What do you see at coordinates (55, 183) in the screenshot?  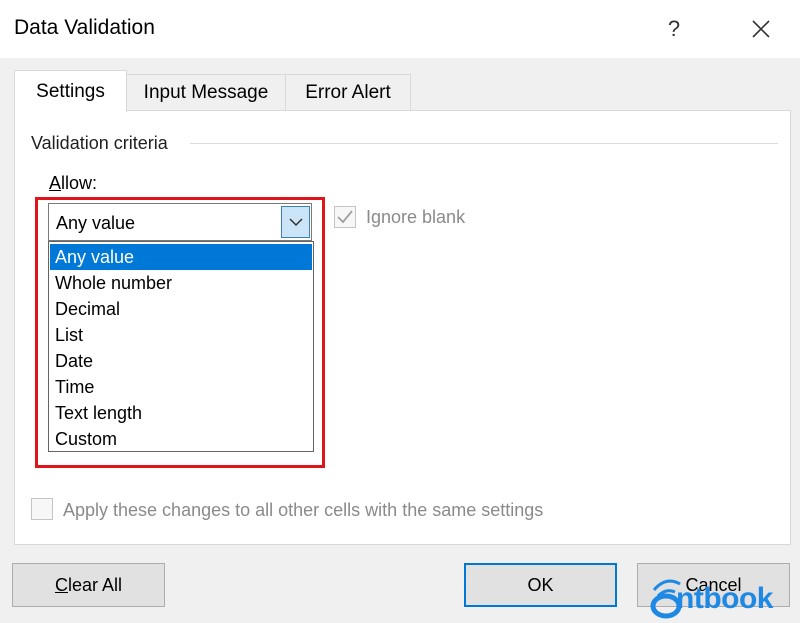 I see `allow-label-mnemonic: A` at bounding box center [55, 183].